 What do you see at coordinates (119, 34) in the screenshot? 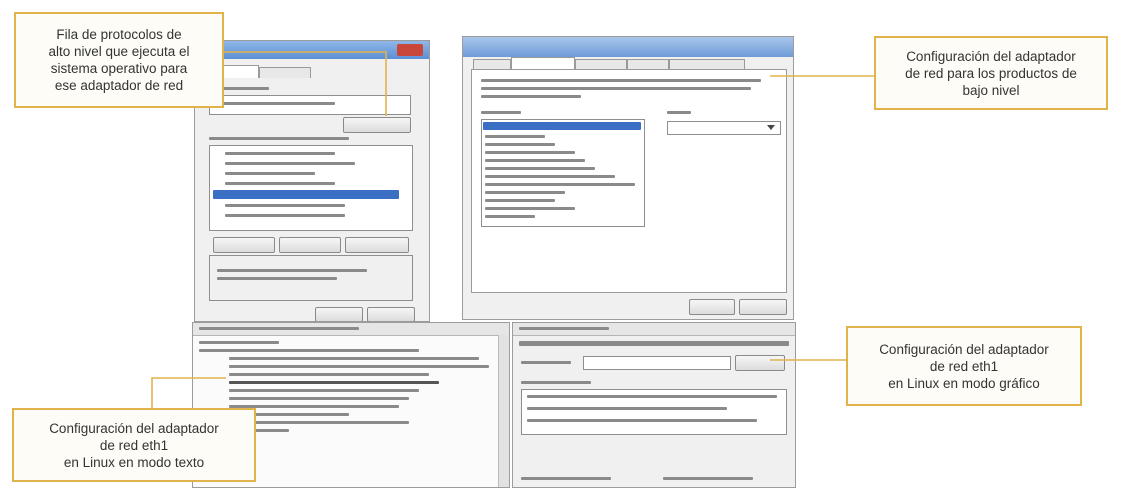
I see `callout-line: Fila de protocolos de` at bounding box center [119, 34].